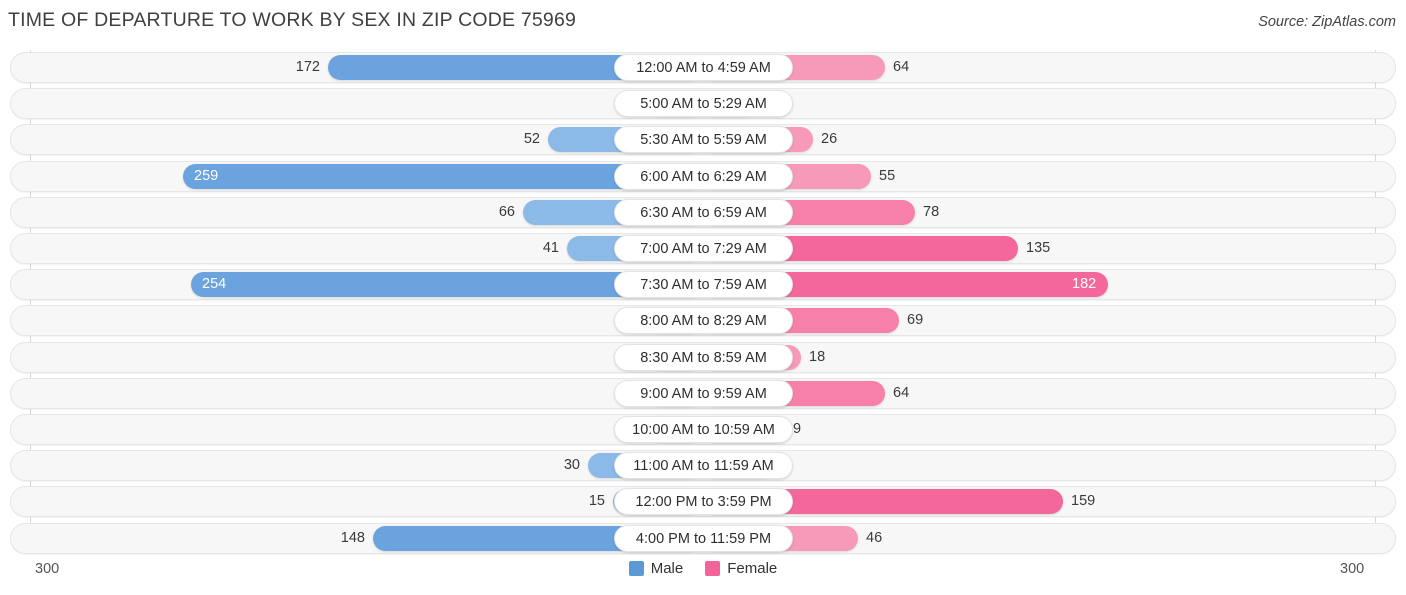 This screenshot has width=1406, height=595. I want to click on value-female: 9, so click(797, 429).